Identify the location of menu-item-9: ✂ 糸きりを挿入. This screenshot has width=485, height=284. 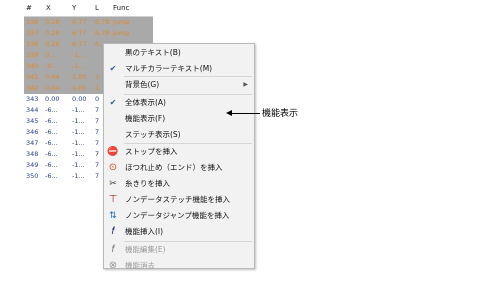
(179, 184).